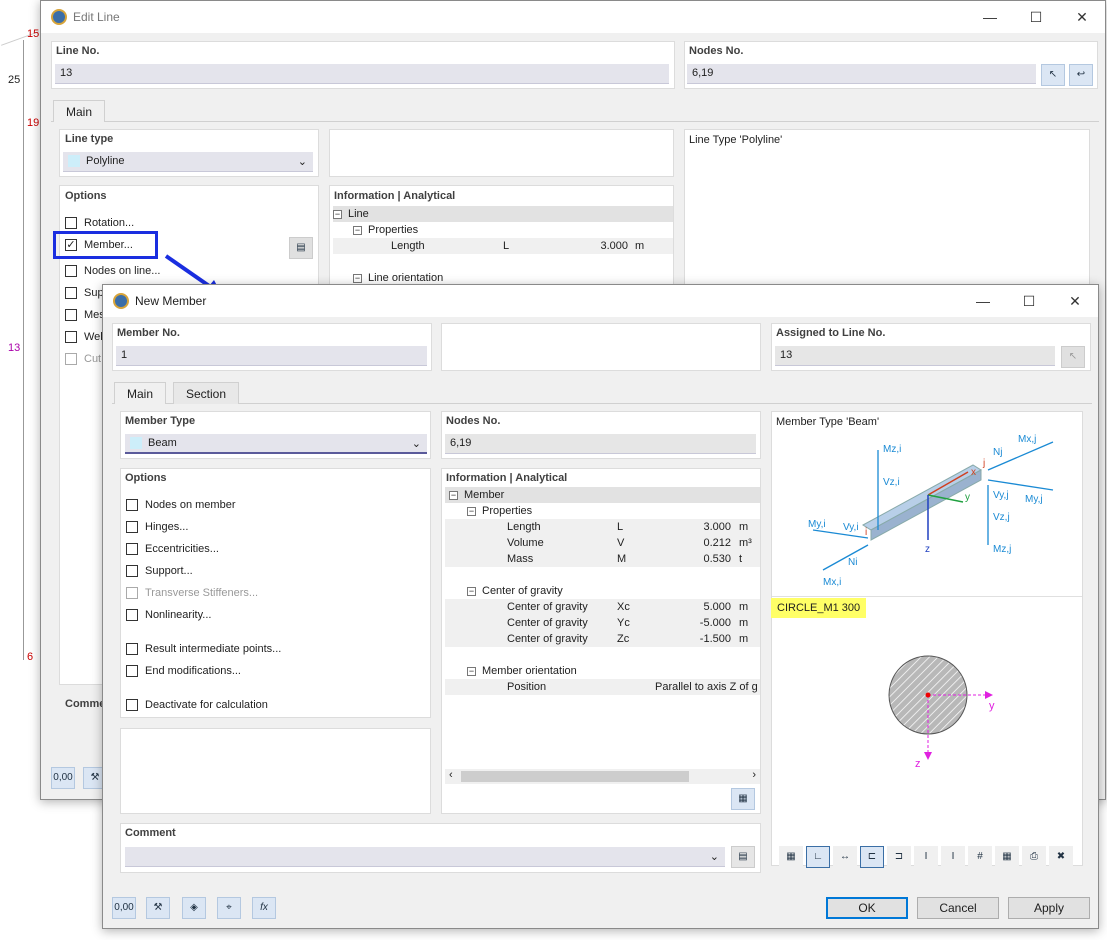 The height and width of the screenshot is (940, 1107). What do you see at coordinates (953, 857) in the screenshot?
I see `i-section-alt-icon: I` at bounding box center [953, 857].